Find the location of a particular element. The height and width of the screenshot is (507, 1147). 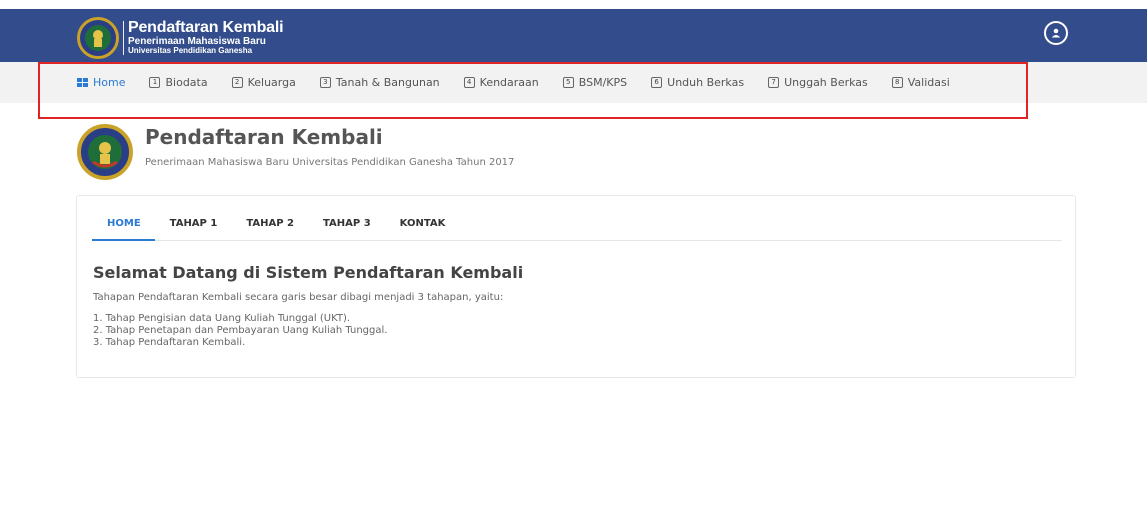

tab-tahap-3: TAHAP 3 is located at coordinates (346, 229).